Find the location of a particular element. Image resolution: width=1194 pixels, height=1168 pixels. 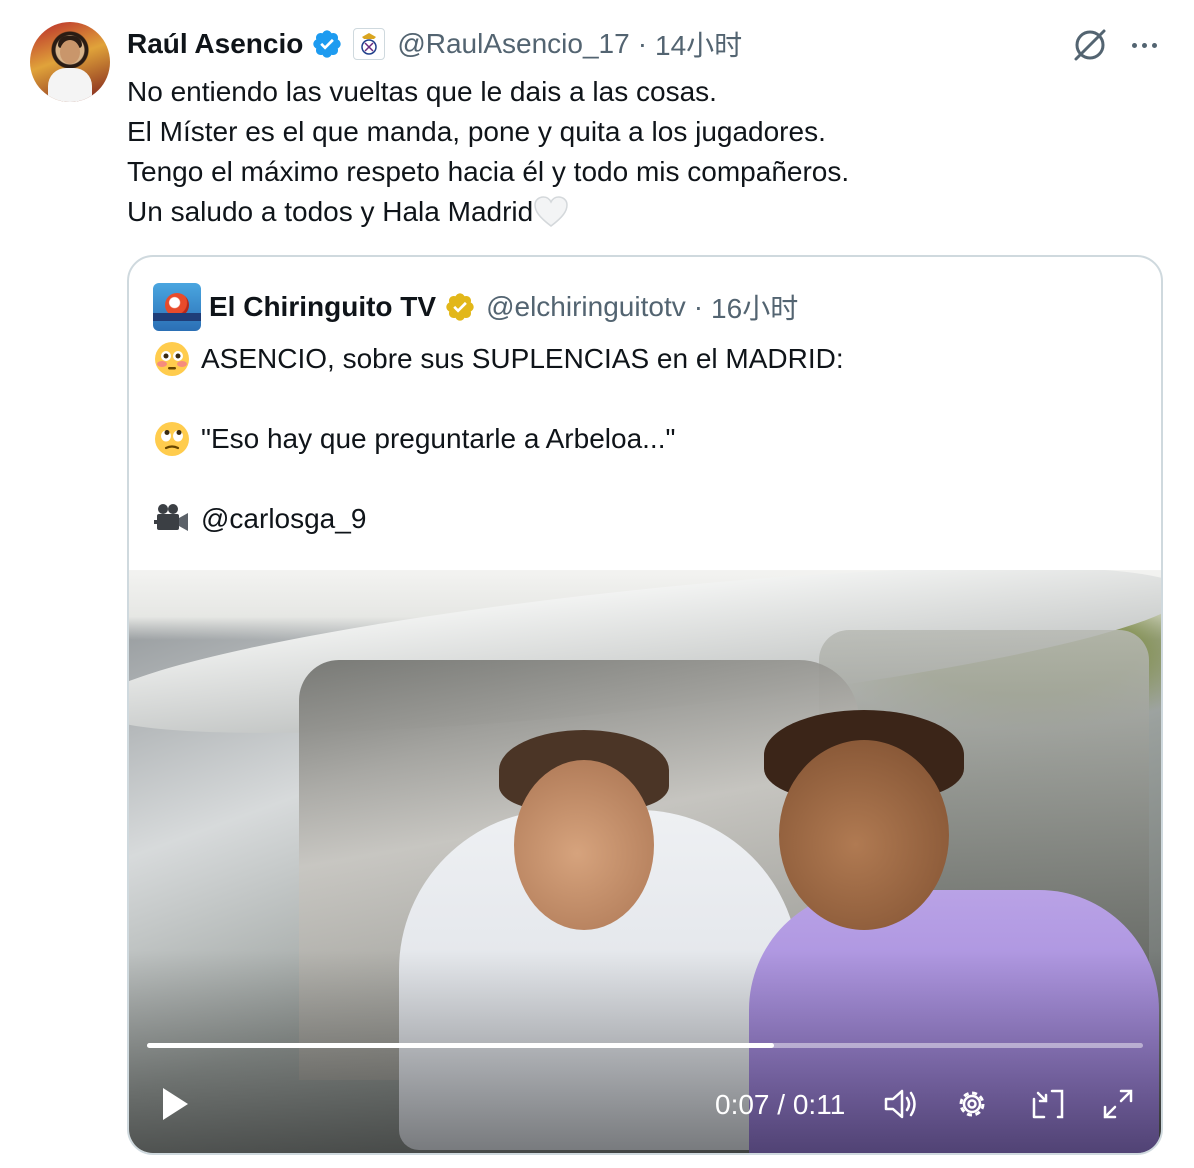

gear-icon is located at coordinates (972, 1104).